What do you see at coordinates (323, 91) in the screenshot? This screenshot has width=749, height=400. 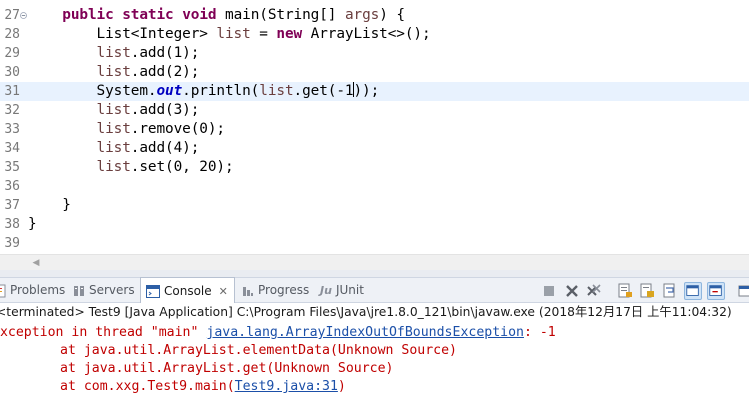 I see `code-token: .get(-1` at bounding box center [323, 91].